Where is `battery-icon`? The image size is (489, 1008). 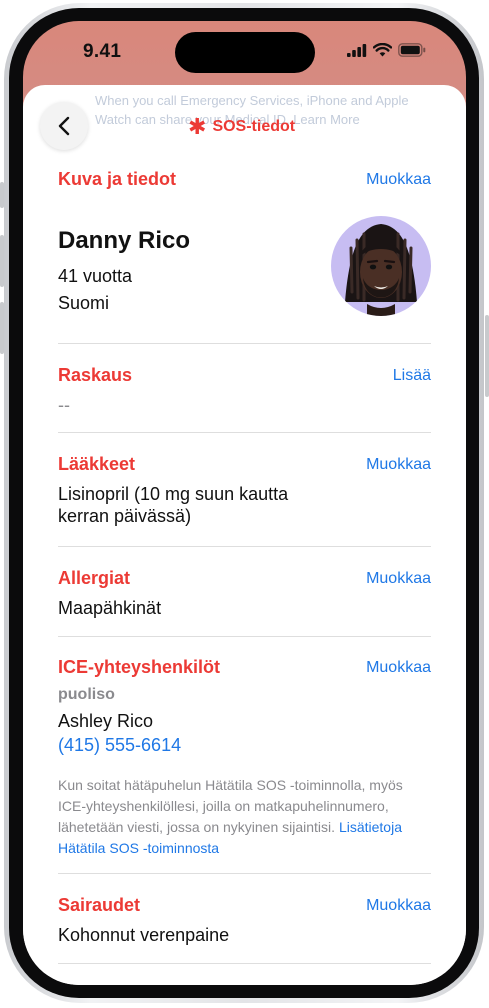
battery-icon is located at coordinates (412, 50).